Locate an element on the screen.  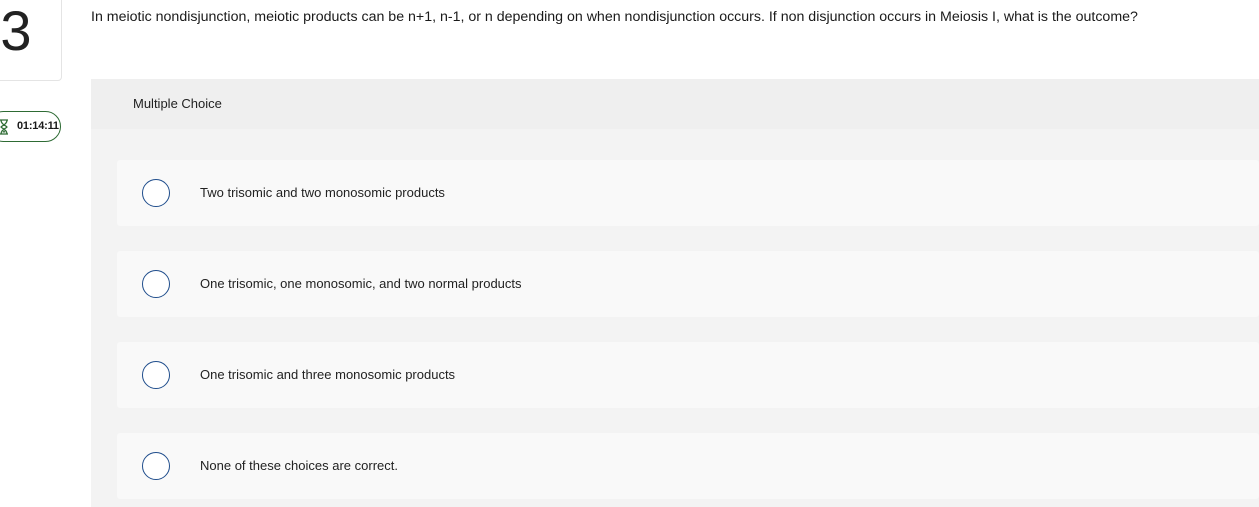
question-number-card: 3 is located at coordinates (31, 40).